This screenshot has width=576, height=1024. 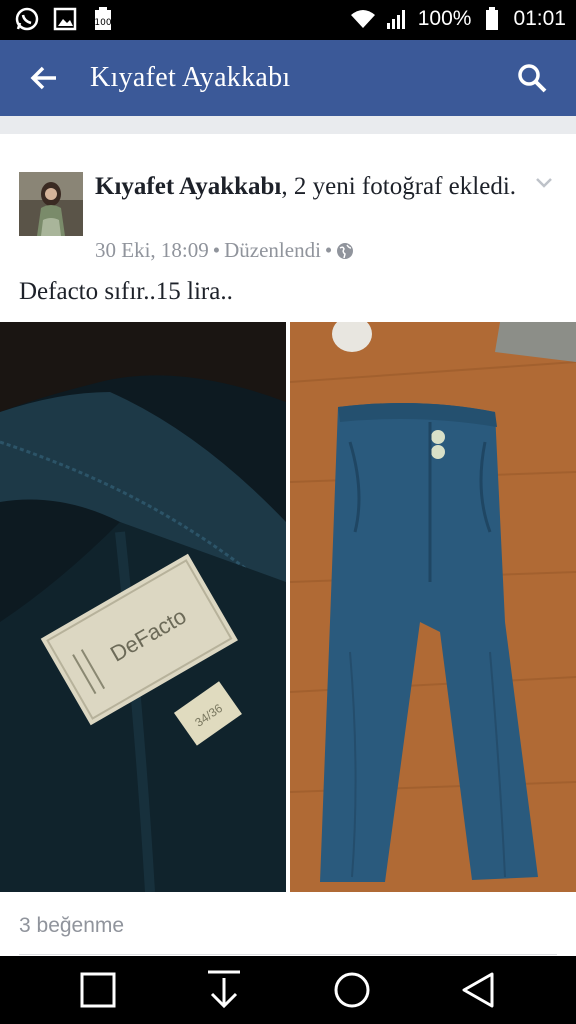 What do you see at coordinates (397, 19) in the screenshot?
I see `signal-icon` at bounding box center [397, 19].